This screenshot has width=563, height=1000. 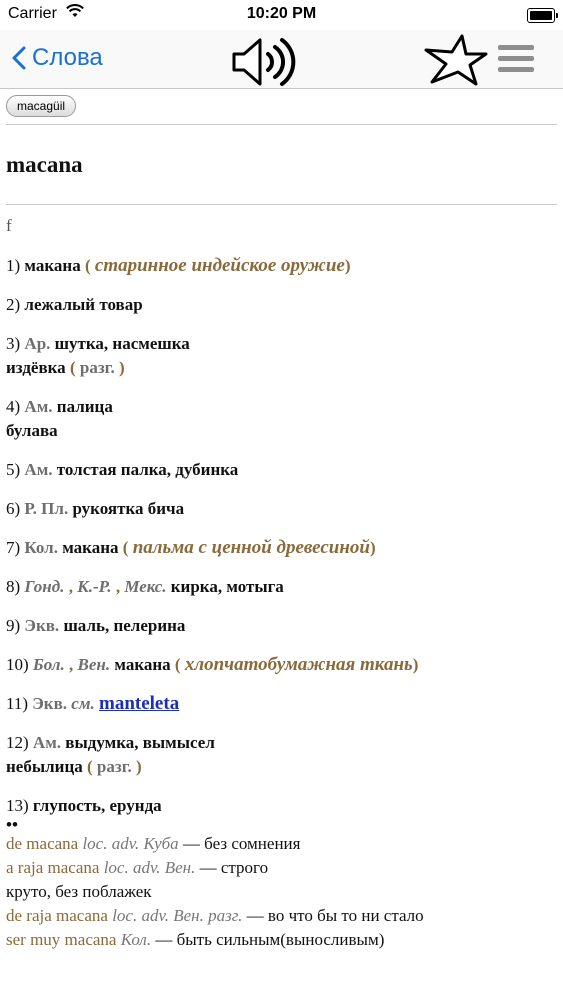 What do you see at coordinates (48, 664) in the screenshot?
I see `region-label: Бол.` at bounding box center [48, 664].